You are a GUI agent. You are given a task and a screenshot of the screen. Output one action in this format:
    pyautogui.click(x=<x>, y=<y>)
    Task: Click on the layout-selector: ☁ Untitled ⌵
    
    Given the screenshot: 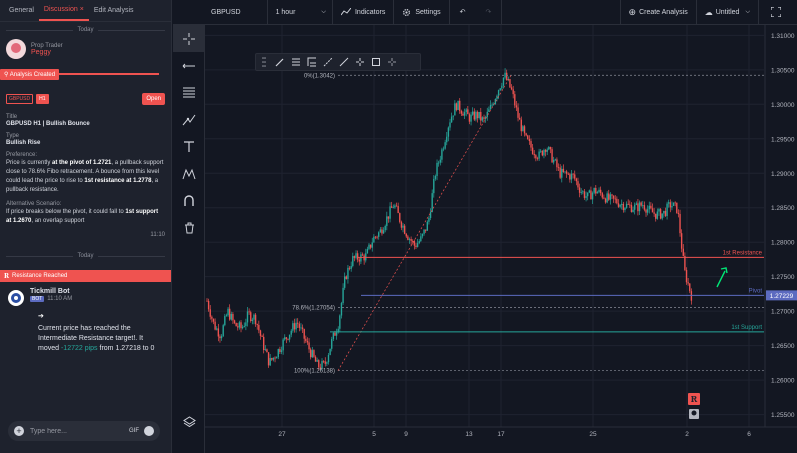 What is the action you would take?
    pyautogui.click(x=728, y=12)
    